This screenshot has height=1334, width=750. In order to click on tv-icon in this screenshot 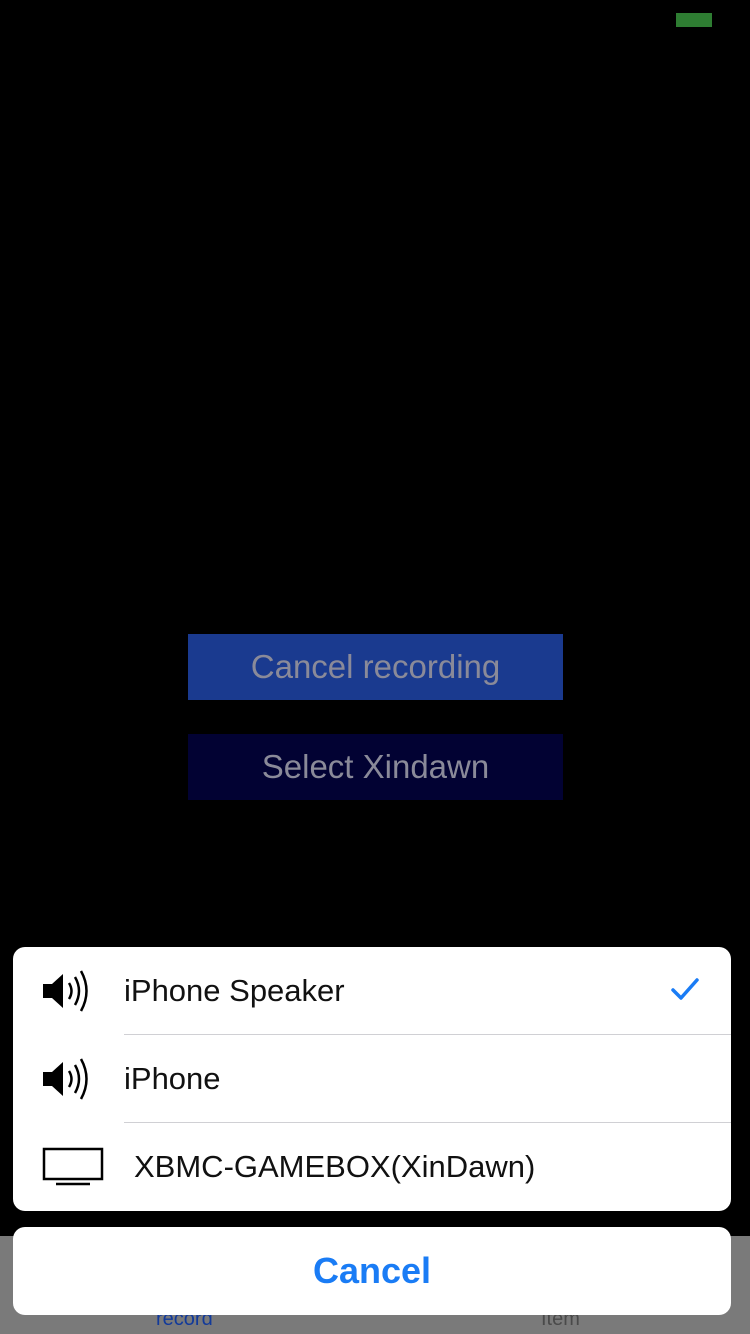, I will do `click(73, 1169)`.